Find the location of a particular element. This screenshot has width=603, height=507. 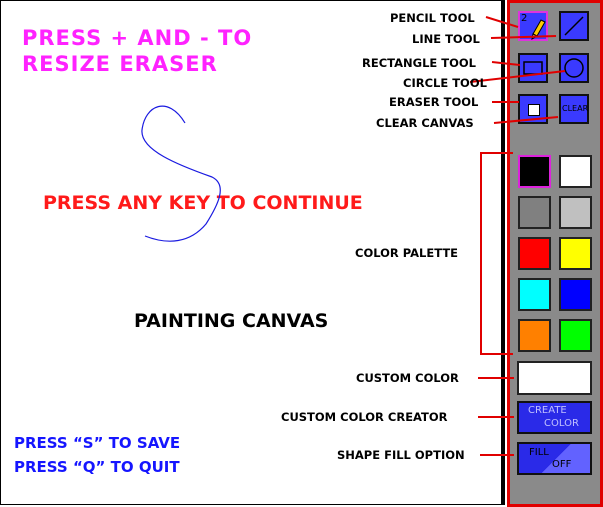

pencil-tool-button: 2 is located at coordinates (533, 26).